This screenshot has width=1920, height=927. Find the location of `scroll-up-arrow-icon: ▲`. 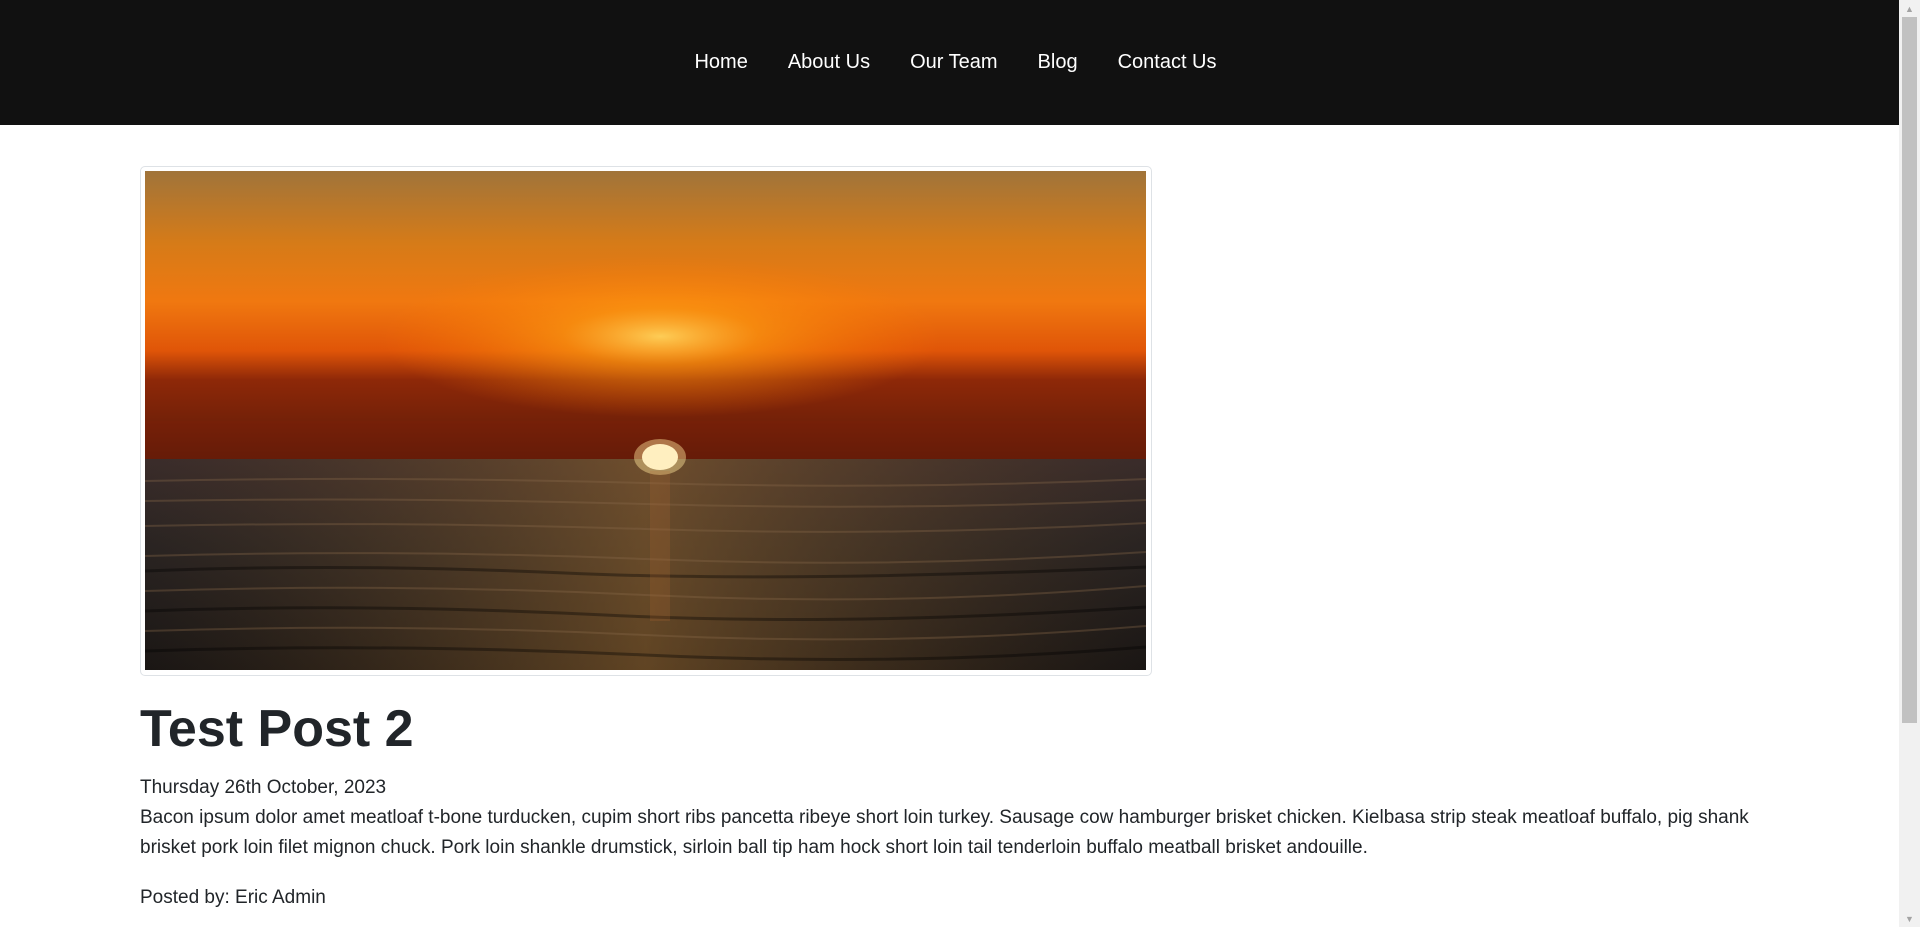

scroll-up-arrow-icon: ▲ is located at coordinates (1909, 8).